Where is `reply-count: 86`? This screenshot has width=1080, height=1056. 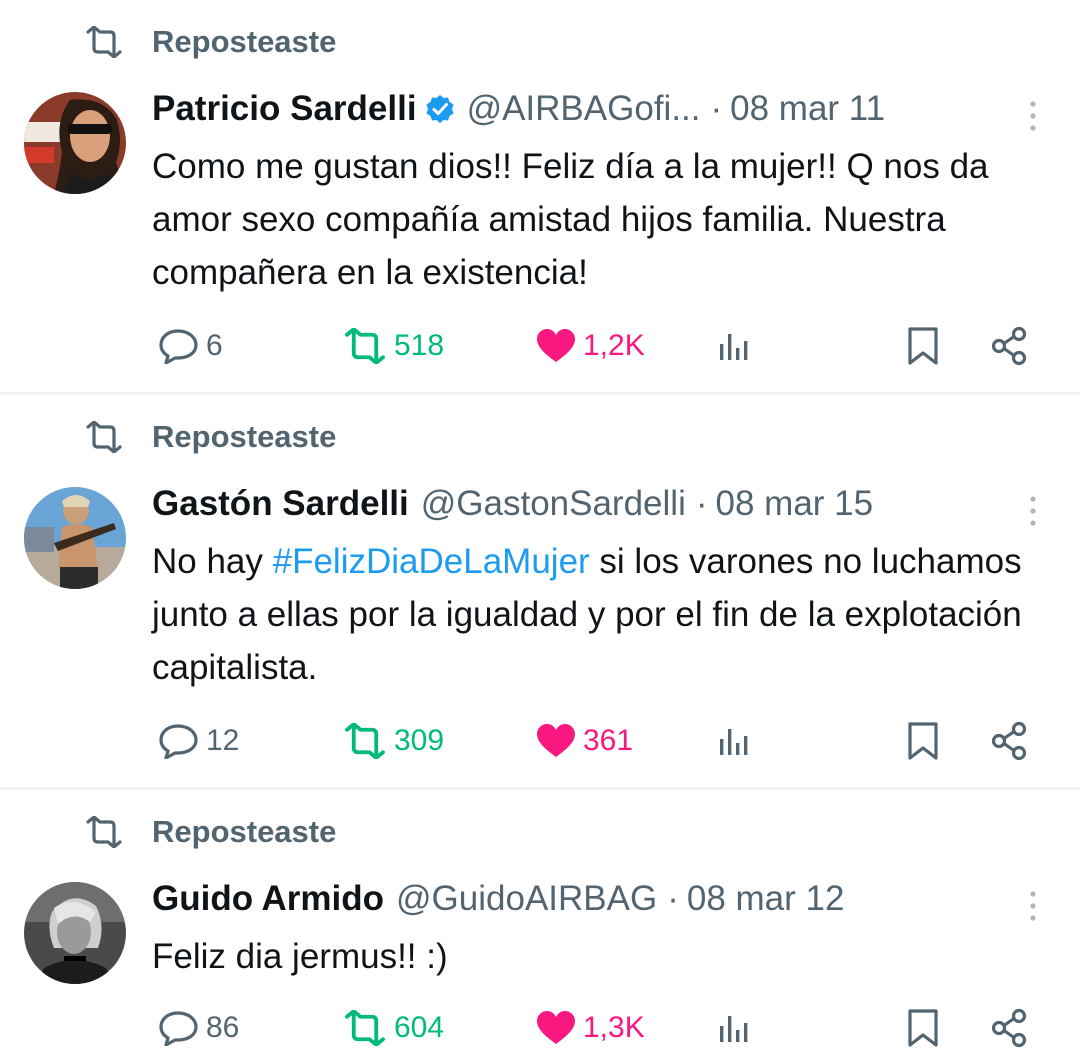 reply-count: 86 is located at coordinates (223, 1027).